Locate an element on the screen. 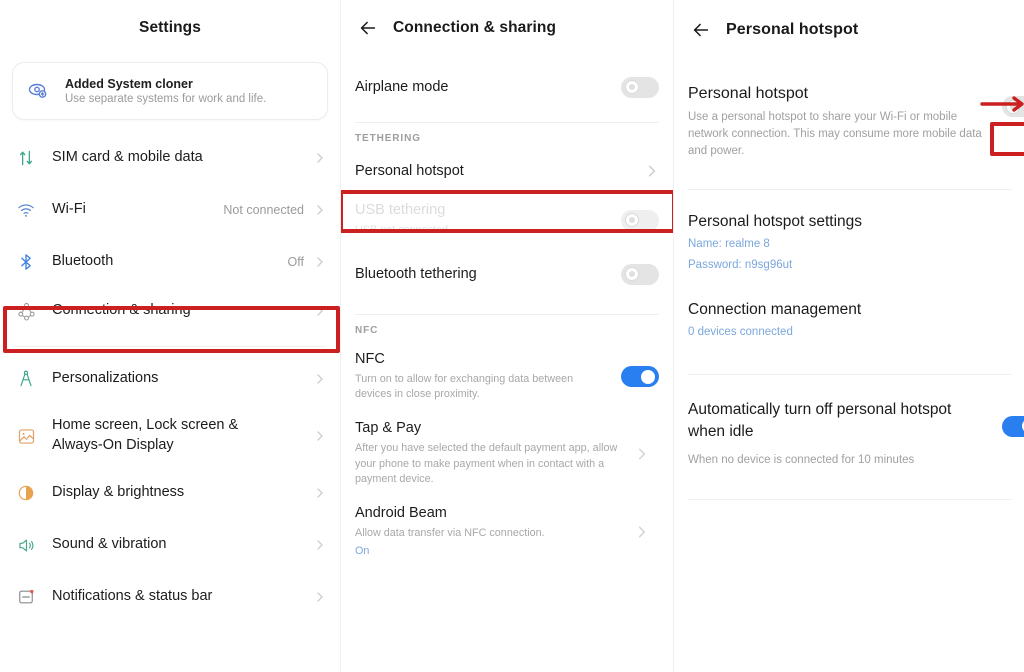  sidebar-item-display-brightness: Display & brightness is located at coordinates (170, 493).